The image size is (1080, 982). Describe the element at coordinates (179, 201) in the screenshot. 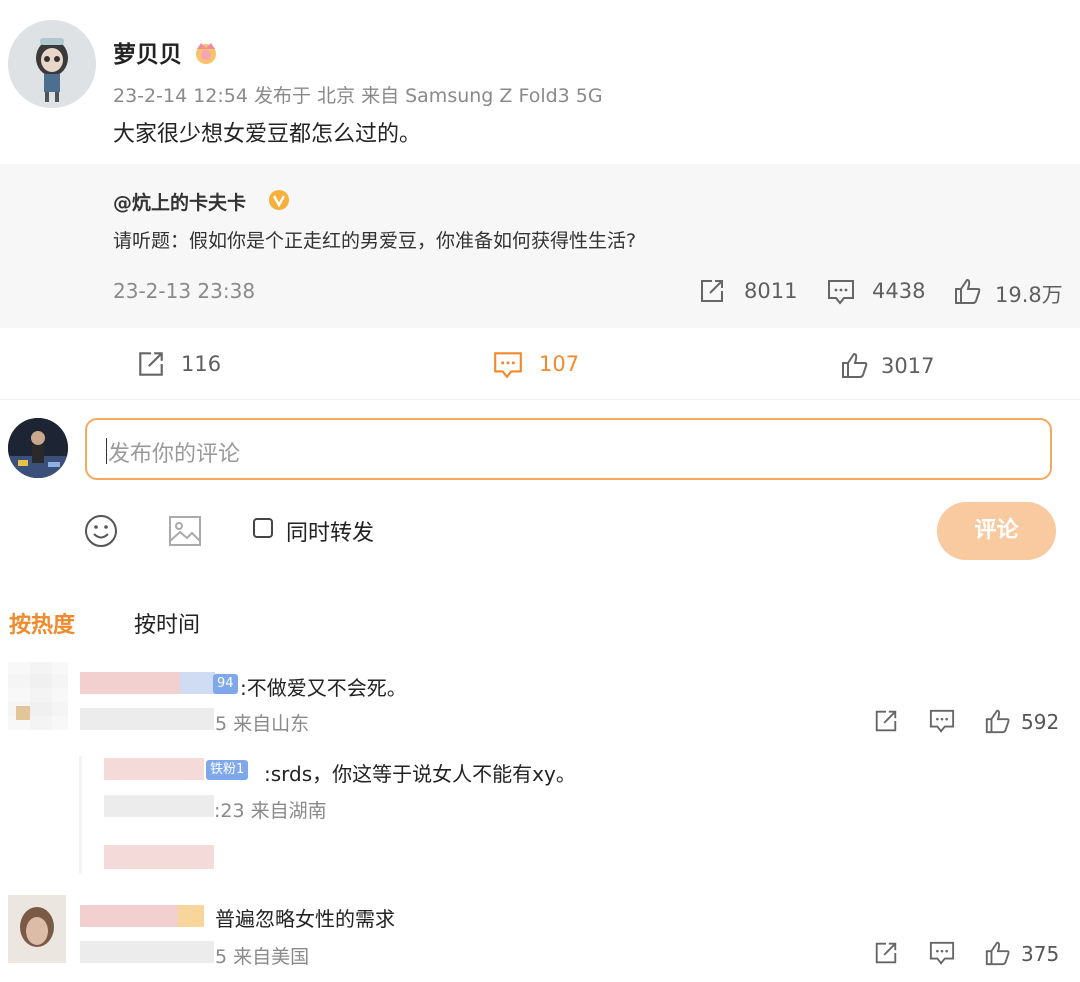

I see `quoted-author: @炕上的卡夫卡` at that location.